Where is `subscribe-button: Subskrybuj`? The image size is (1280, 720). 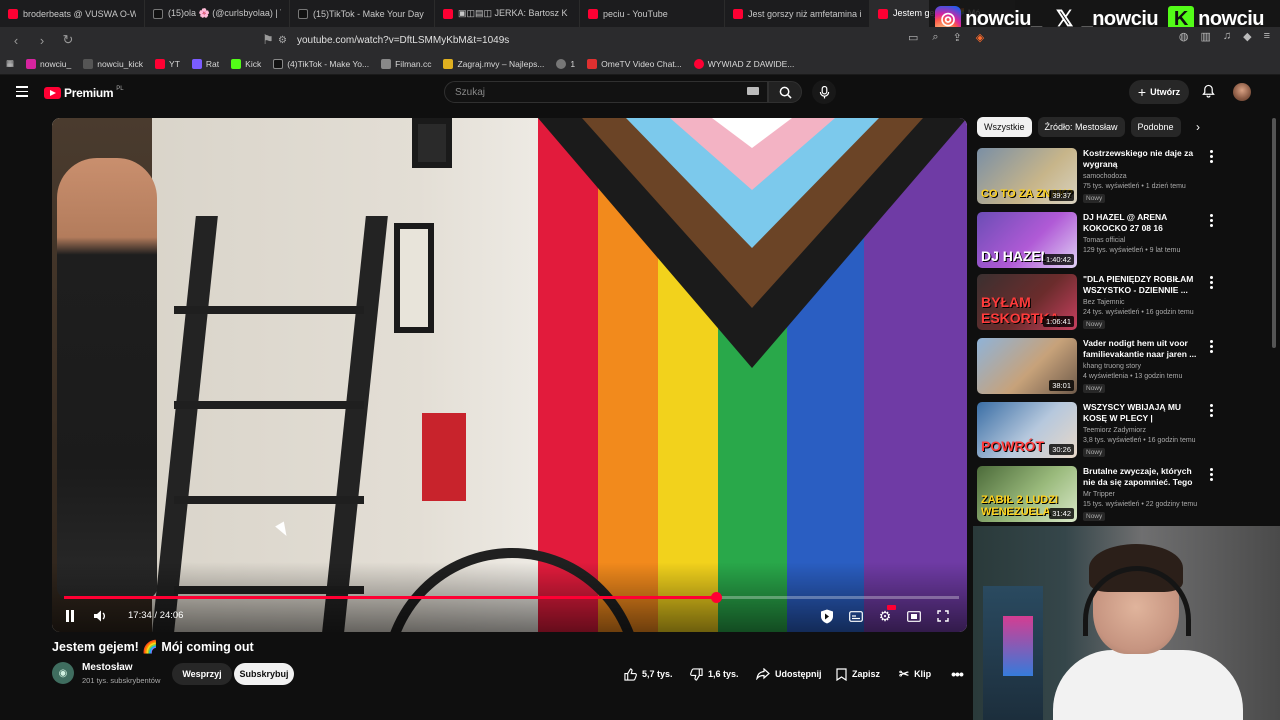
subscribe-button: Subskrybuj is located at coordinates (264, 674).